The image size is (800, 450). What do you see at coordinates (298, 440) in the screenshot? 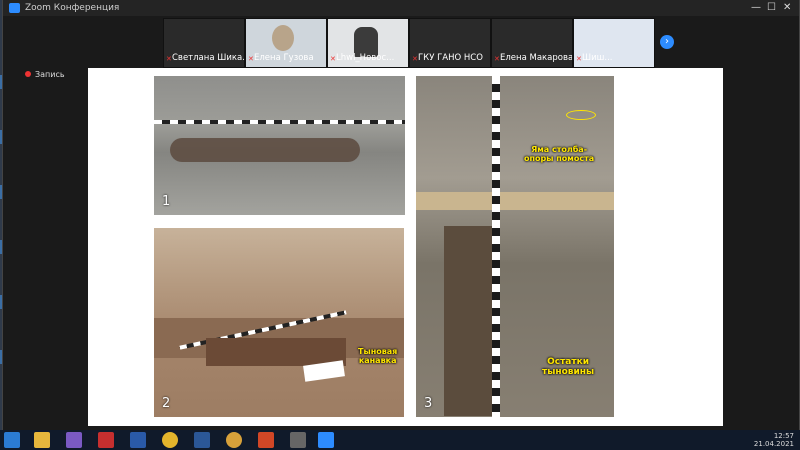
I see `media-player-icon` at bounding box center [298, 440].